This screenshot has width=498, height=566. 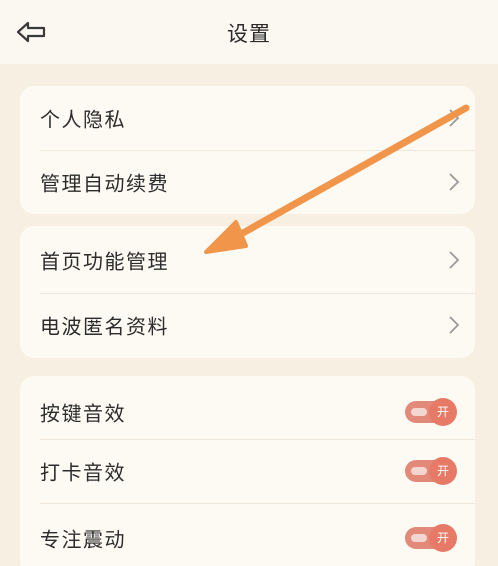 I want to click on checkin-sound-toggle: 开, so click(x=431, y=471).